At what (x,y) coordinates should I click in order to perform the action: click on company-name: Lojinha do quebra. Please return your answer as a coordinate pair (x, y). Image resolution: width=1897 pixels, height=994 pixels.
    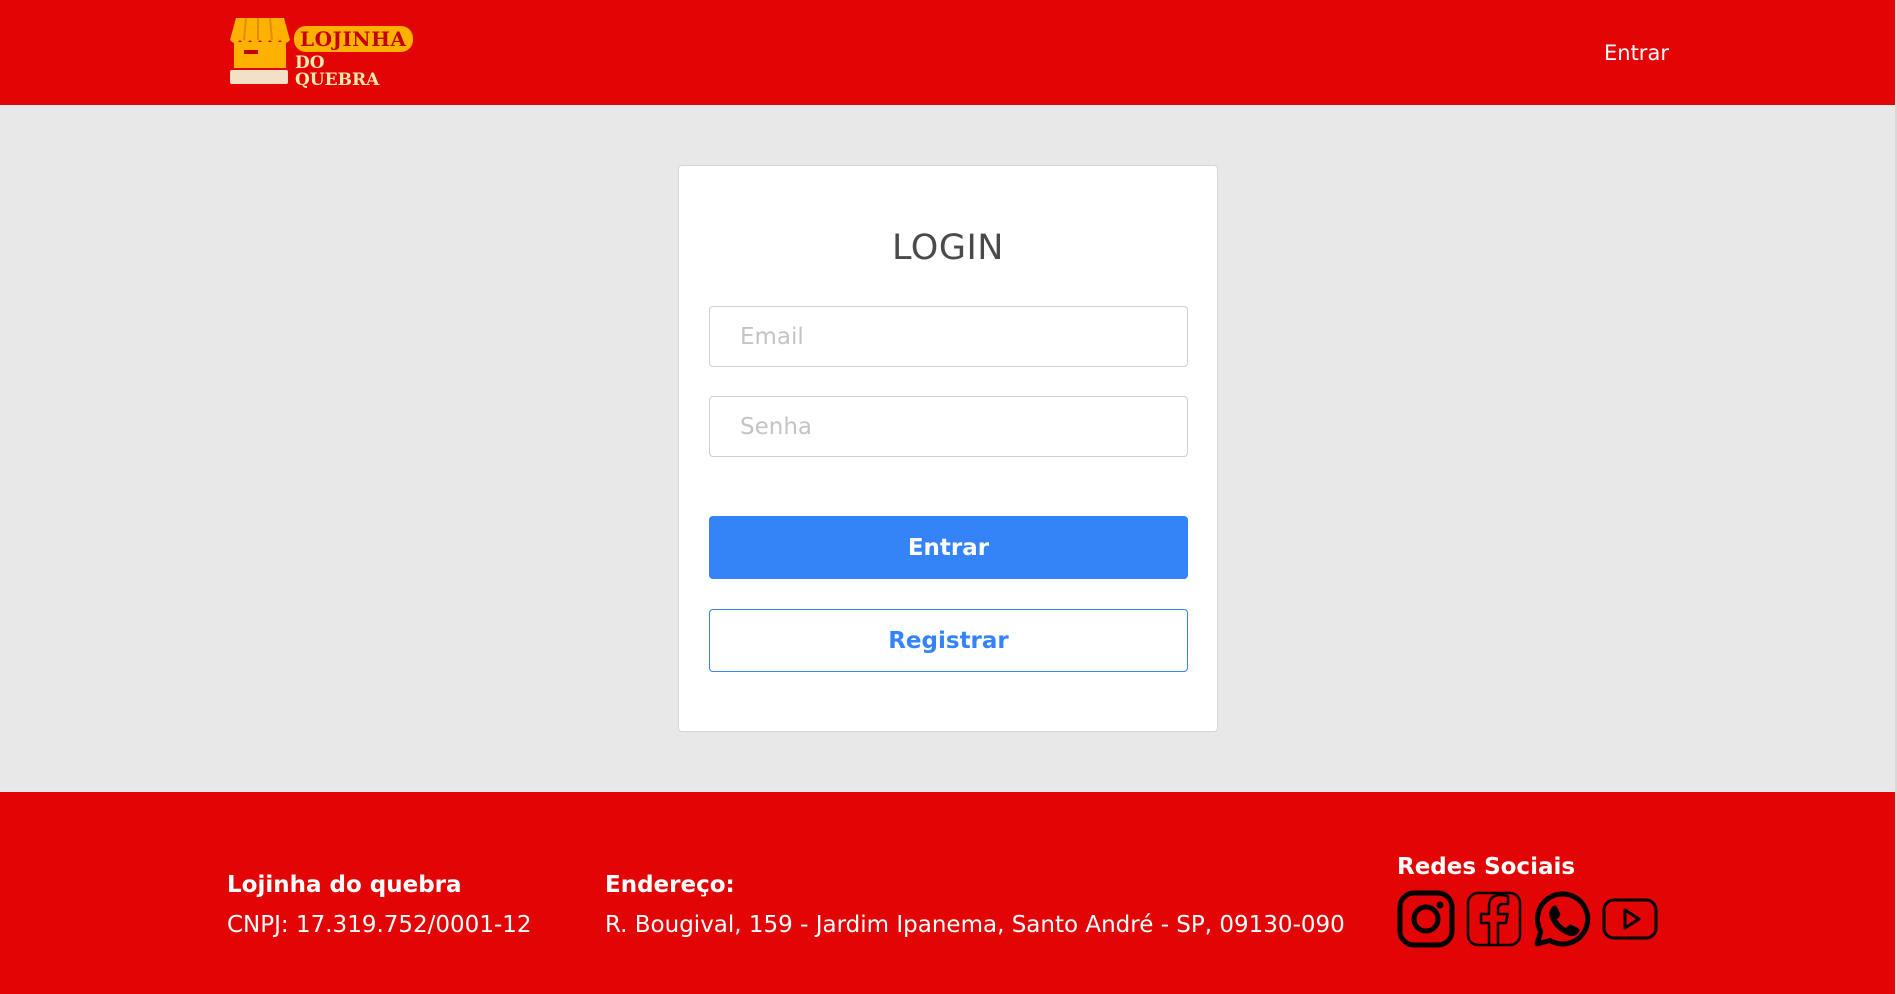
    Looking at the image, I should click on (344, 885).